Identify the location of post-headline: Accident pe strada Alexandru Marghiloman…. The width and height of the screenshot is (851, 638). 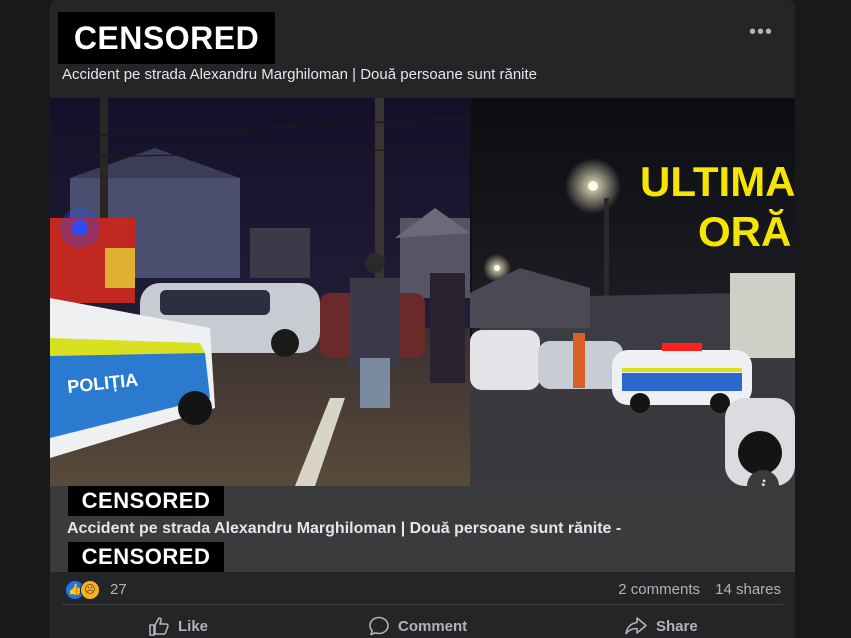
(300, 74).